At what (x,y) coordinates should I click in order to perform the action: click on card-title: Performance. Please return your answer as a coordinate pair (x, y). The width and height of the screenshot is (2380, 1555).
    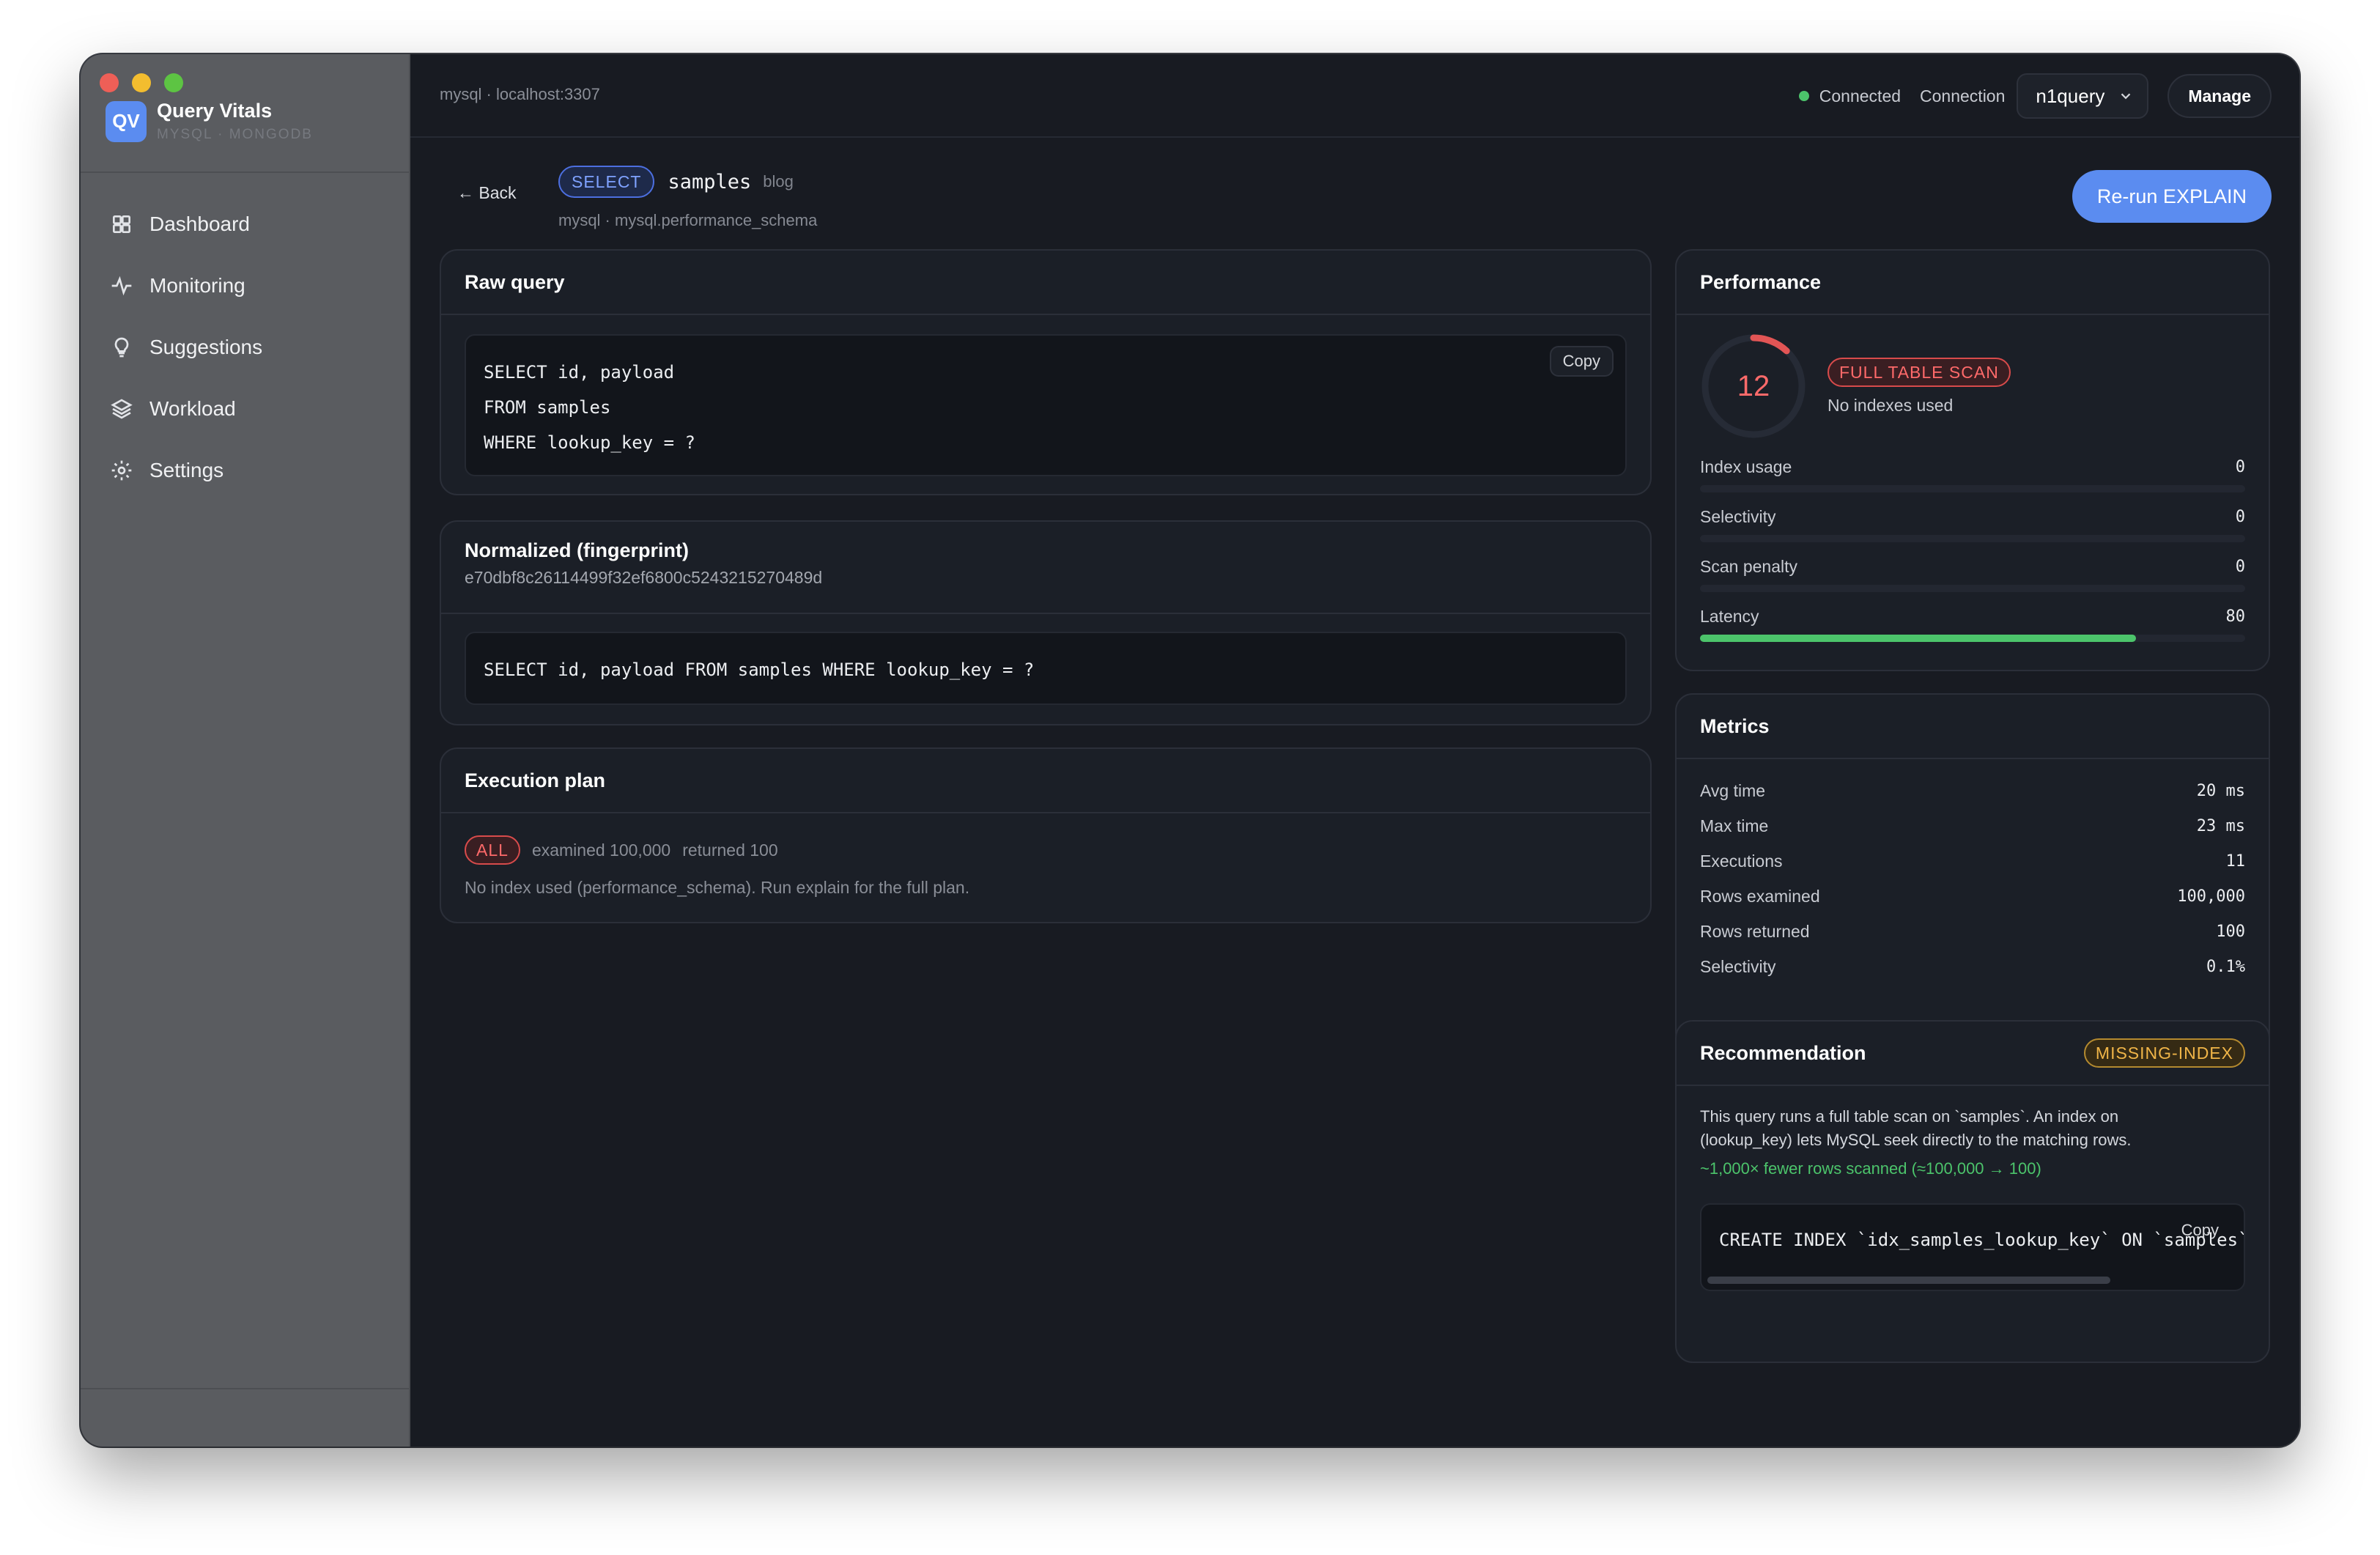
    Looking at the image, I should click on (1761, 281).